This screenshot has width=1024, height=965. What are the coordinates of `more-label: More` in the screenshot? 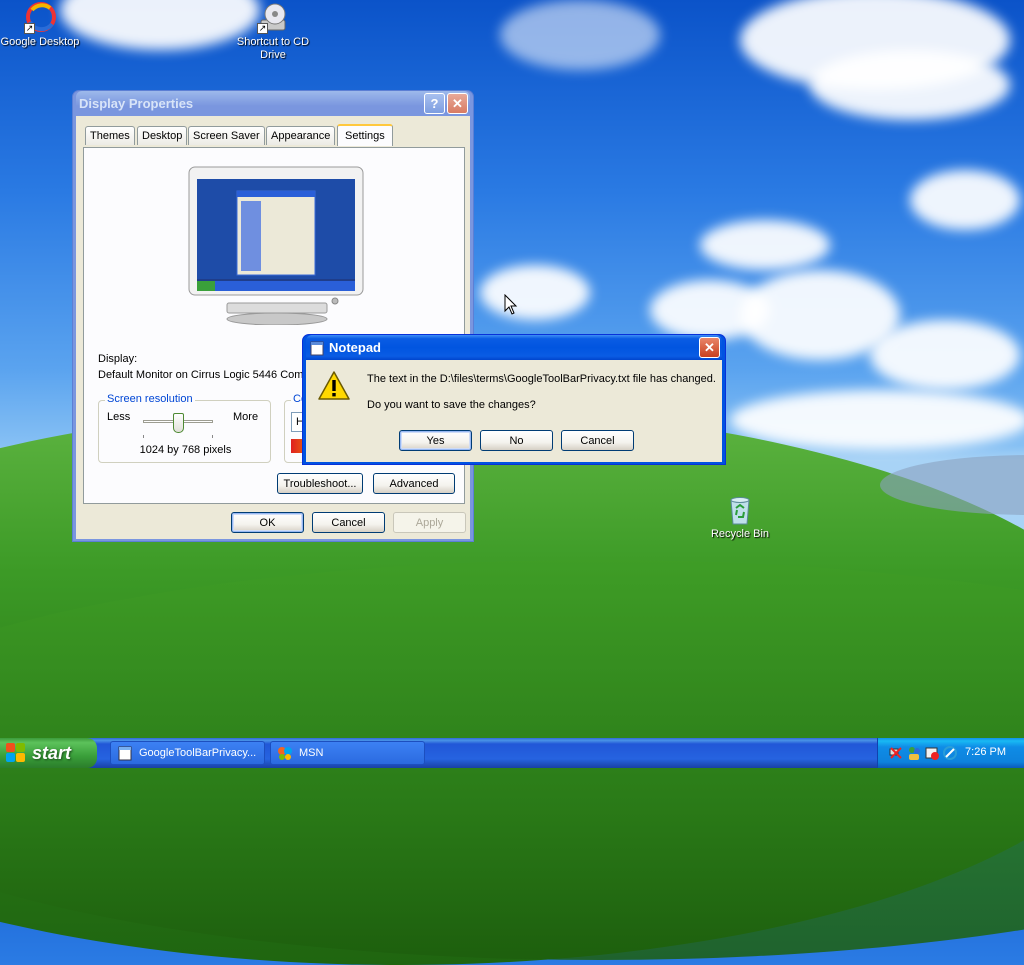 It's located at (246, 417).